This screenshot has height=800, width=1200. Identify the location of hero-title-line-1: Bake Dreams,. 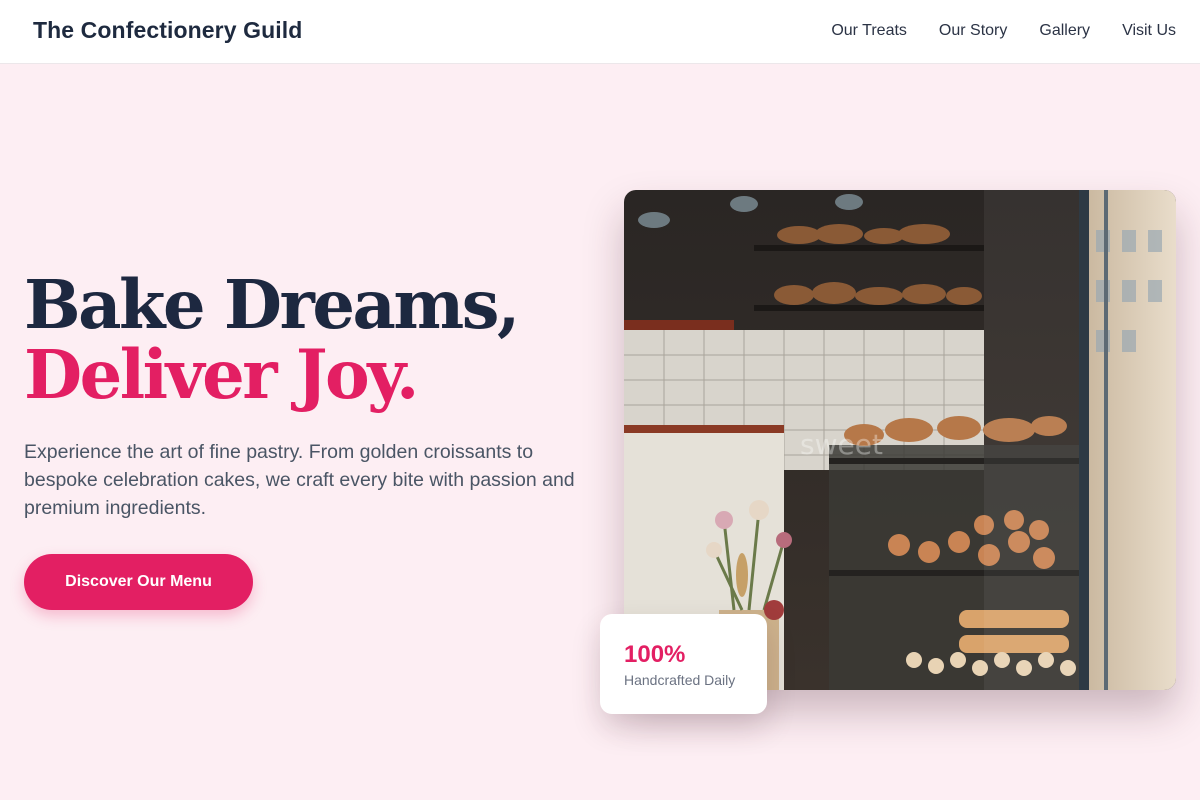
(272, 304).